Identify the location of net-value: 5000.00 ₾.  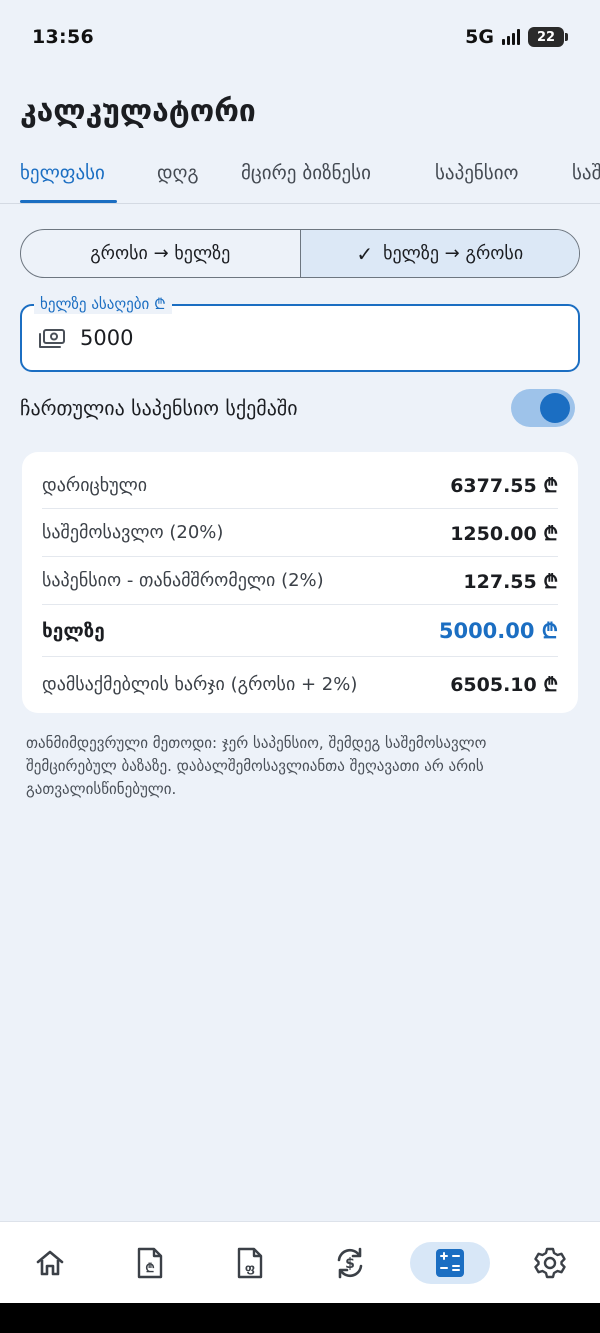
(498, 630).